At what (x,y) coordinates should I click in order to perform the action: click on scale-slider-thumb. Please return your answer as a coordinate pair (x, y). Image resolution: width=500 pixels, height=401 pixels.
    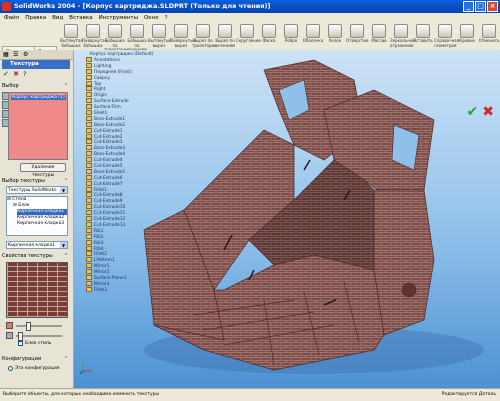
    Looking at the image, I should click on (28, 326).